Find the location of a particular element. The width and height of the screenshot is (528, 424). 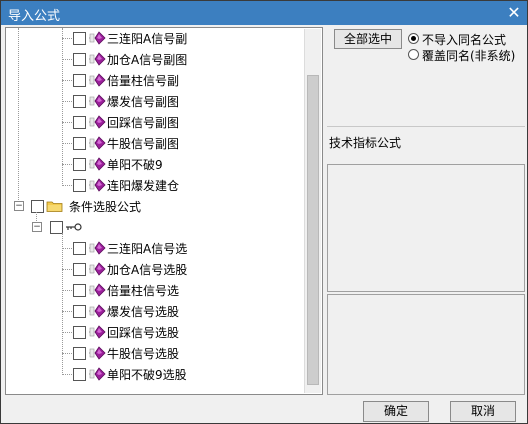

tree-scrollbar is located at coordinates (312, 211).